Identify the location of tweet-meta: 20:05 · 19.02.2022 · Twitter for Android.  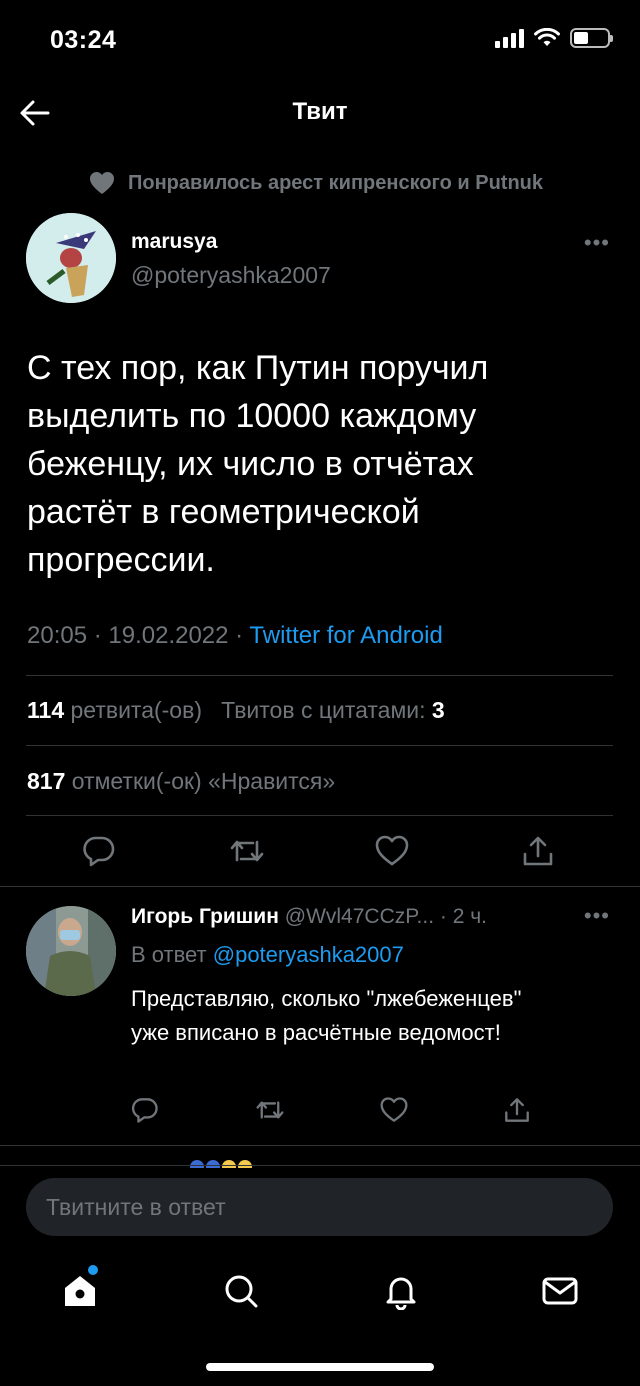
(235, 636).